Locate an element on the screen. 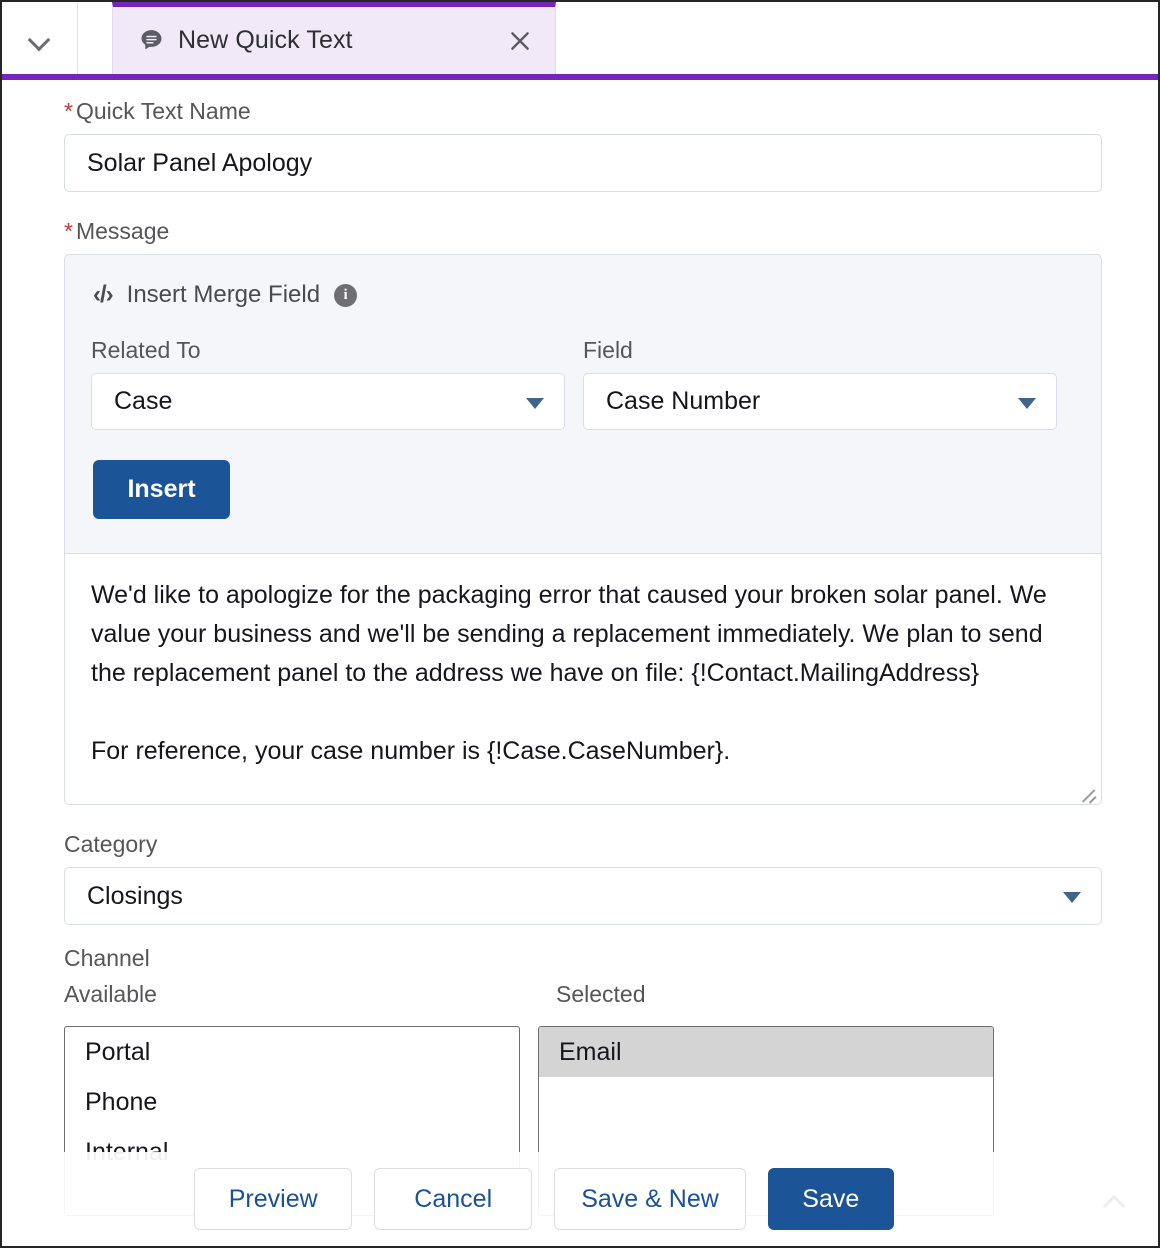 The width and height of the screenshot is (1160, 1248). tab-bar: New Quick Text is located at coordinates (580, 38).